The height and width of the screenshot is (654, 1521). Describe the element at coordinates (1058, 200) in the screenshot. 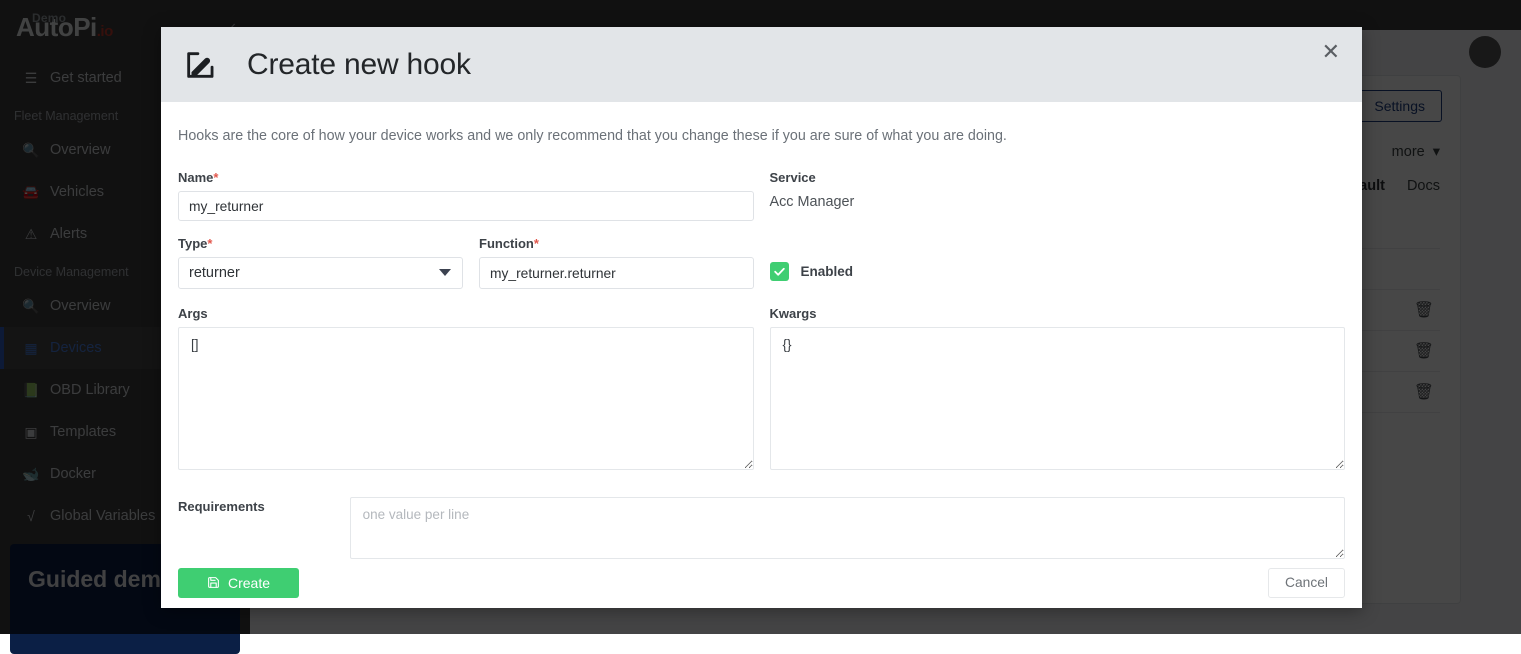

I see `service-value: Acc Manager` at that location.